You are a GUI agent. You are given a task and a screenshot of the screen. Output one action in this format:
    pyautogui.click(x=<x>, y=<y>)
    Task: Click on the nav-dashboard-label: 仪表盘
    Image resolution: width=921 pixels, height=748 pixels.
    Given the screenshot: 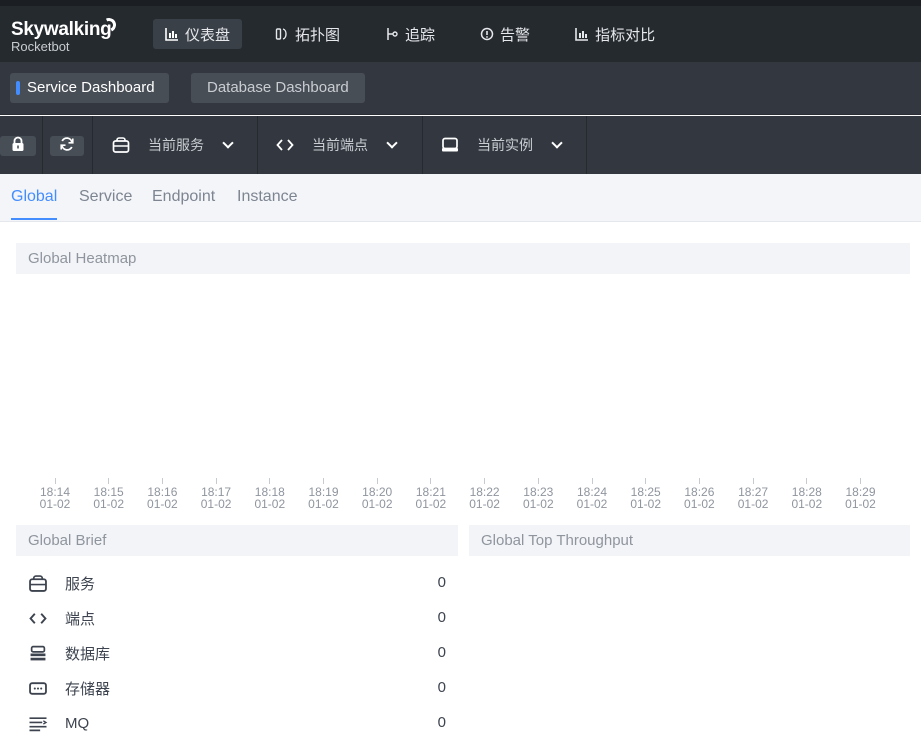 What is the action you would take?
    pyautogui.click(x=208, y=35)
    